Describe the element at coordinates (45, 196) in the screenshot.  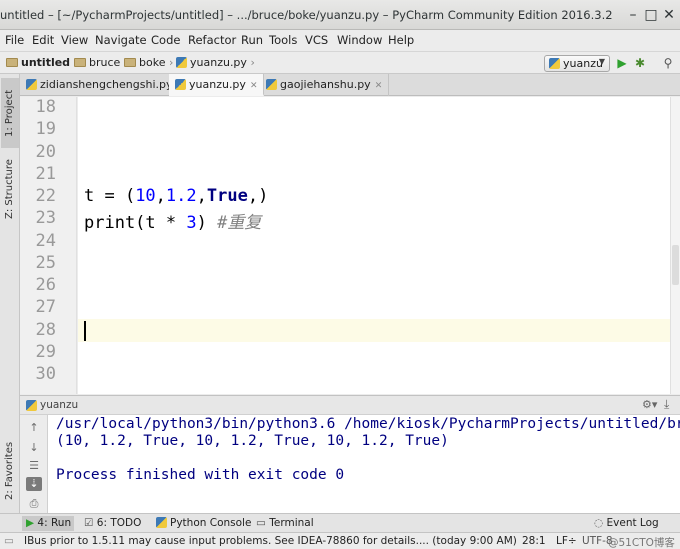
I see `line-number: 22` at that location.